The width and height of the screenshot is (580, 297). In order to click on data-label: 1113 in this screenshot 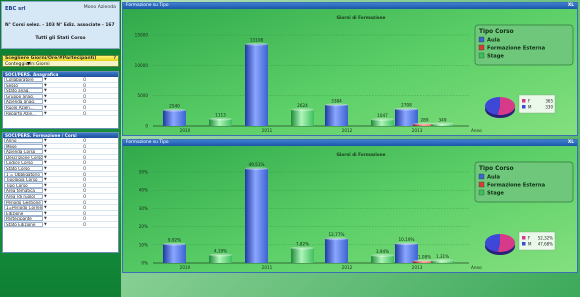, I will do `click(220, 115)`.